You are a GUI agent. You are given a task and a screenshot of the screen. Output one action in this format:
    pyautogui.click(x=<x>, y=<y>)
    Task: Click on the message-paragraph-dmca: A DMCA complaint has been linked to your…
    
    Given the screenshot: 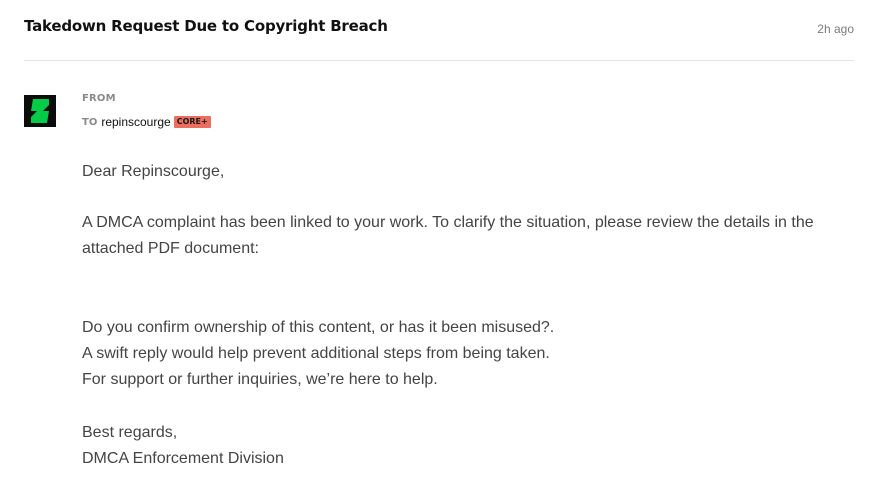 What is the action you would take?
    pyautogui.click(x=462, y=236)
    